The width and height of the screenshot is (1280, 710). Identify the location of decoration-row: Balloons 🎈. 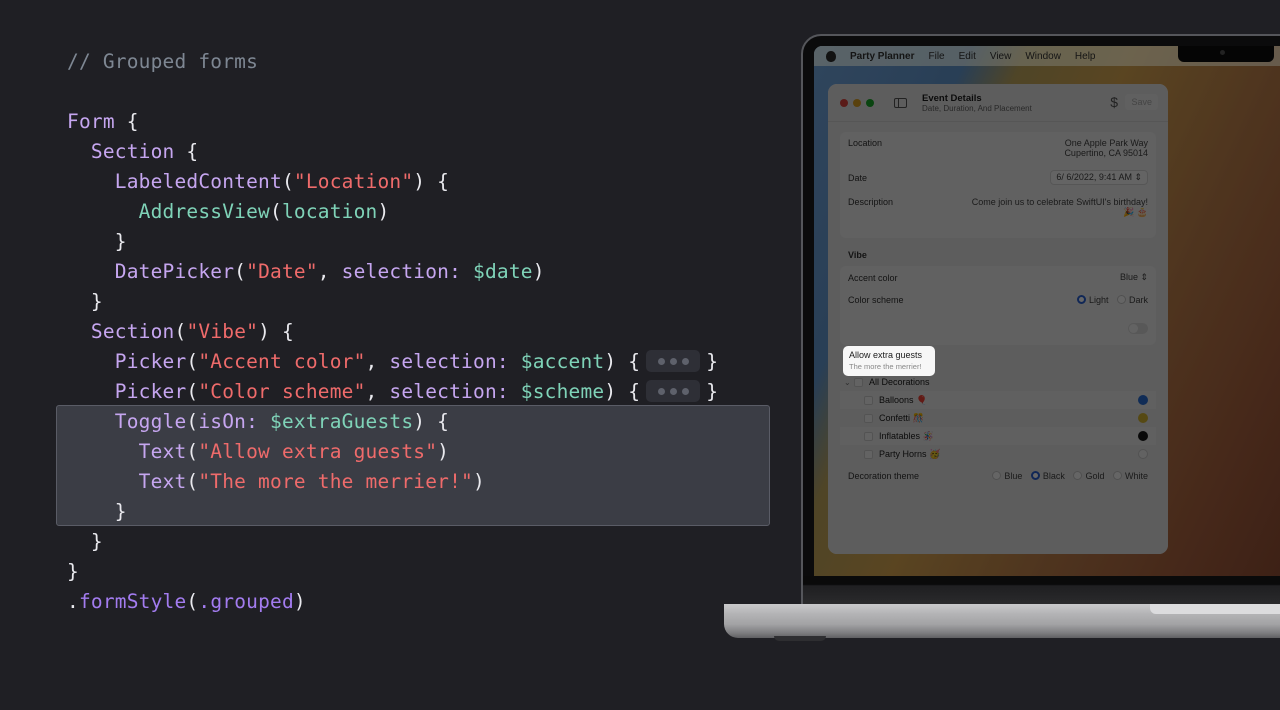
(998, 400).